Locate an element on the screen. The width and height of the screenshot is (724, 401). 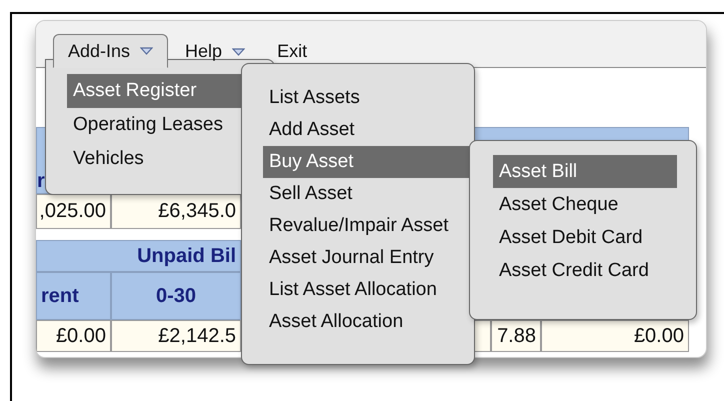
menu-item: Asset Allocation is located at coordinates (367, 322).